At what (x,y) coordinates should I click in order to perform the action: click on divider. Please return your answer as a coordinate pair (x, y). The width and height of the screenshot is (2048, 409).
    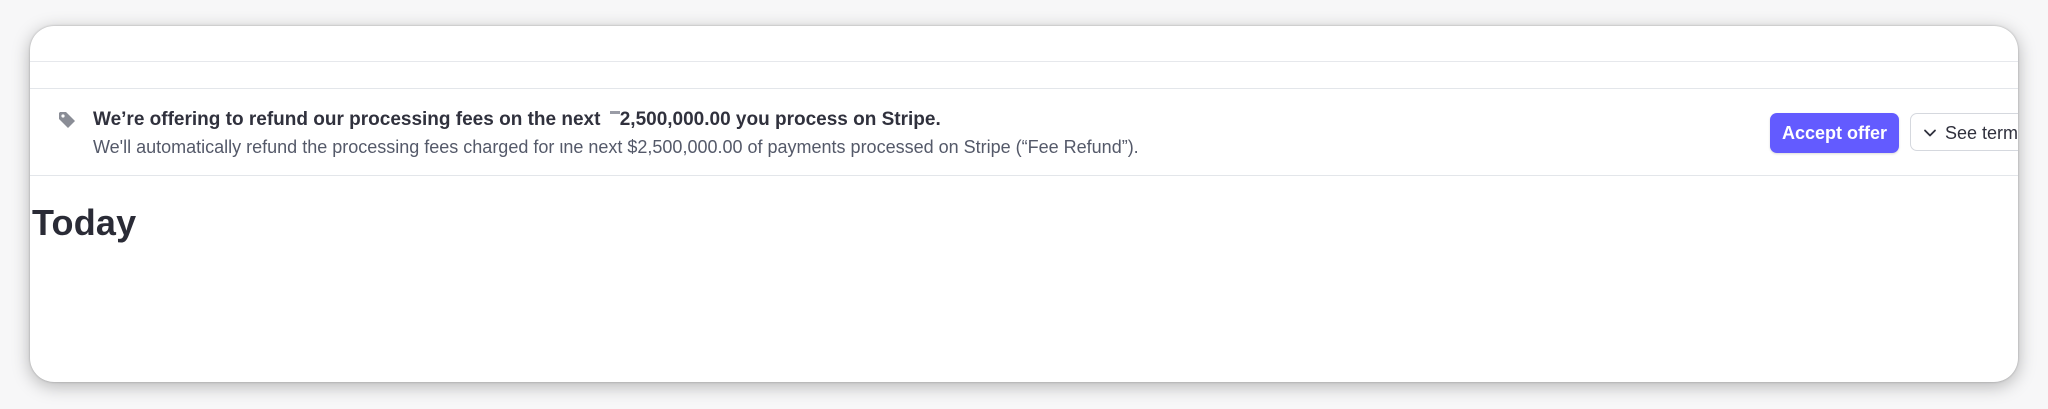
    Looking at the image, I should click on (1024, 61).